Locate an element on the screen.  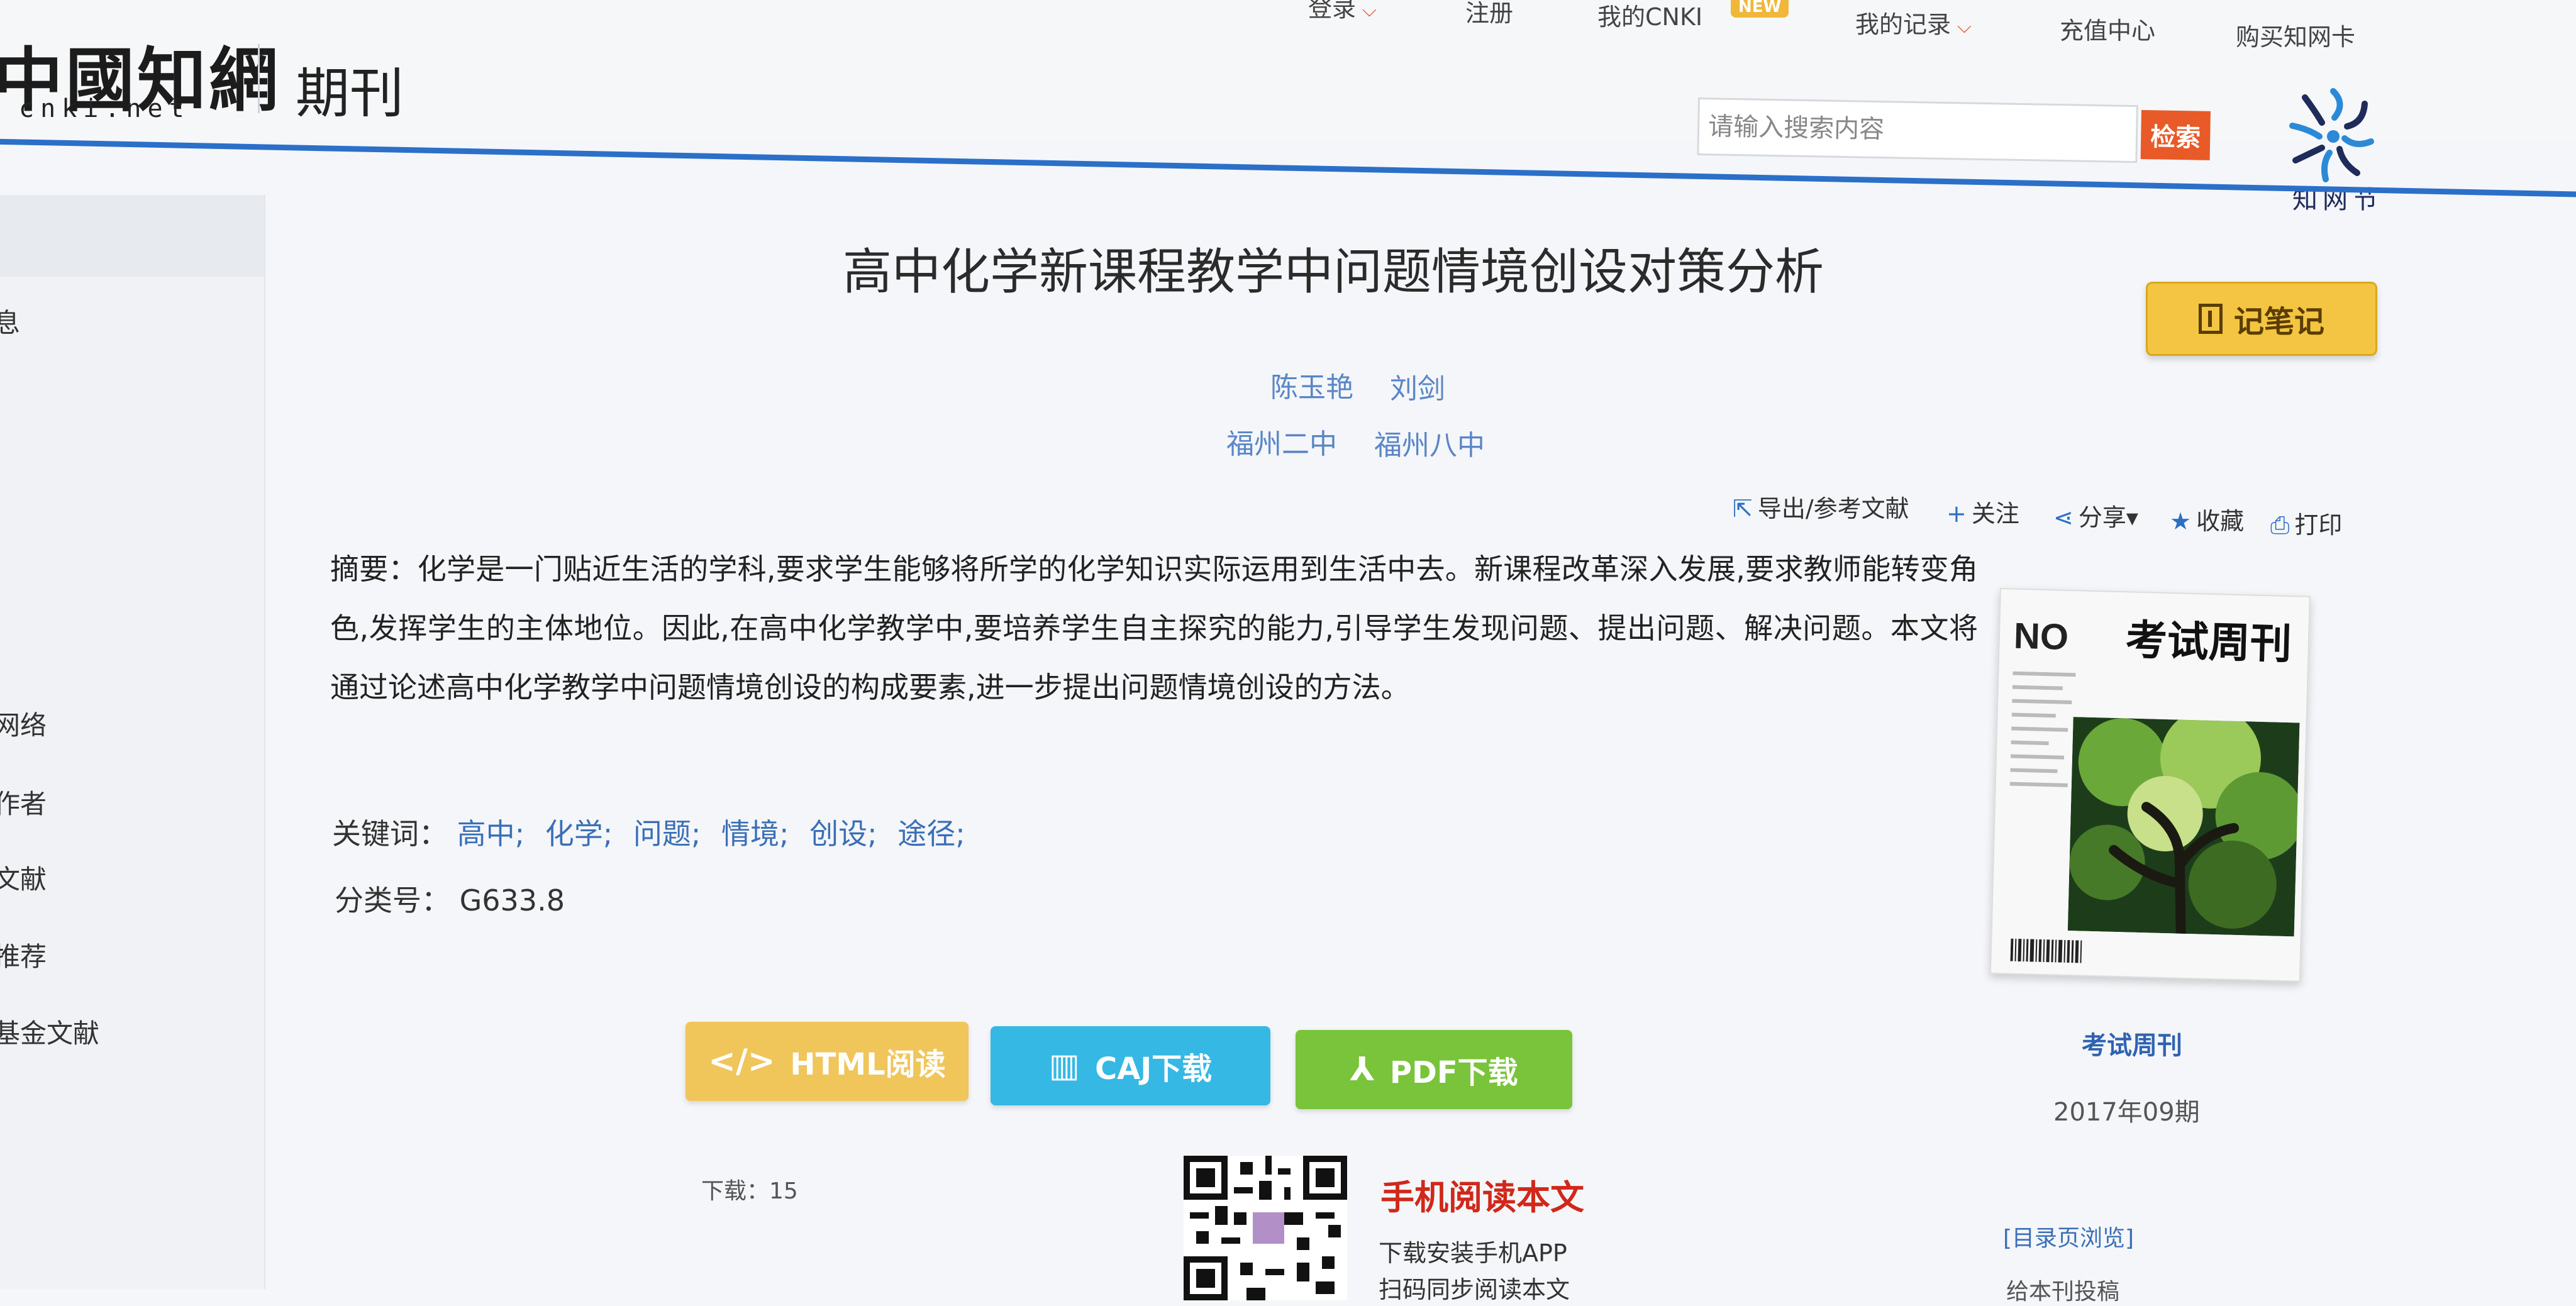
keyword-link: 情境; is located at coordinates (755, 834).